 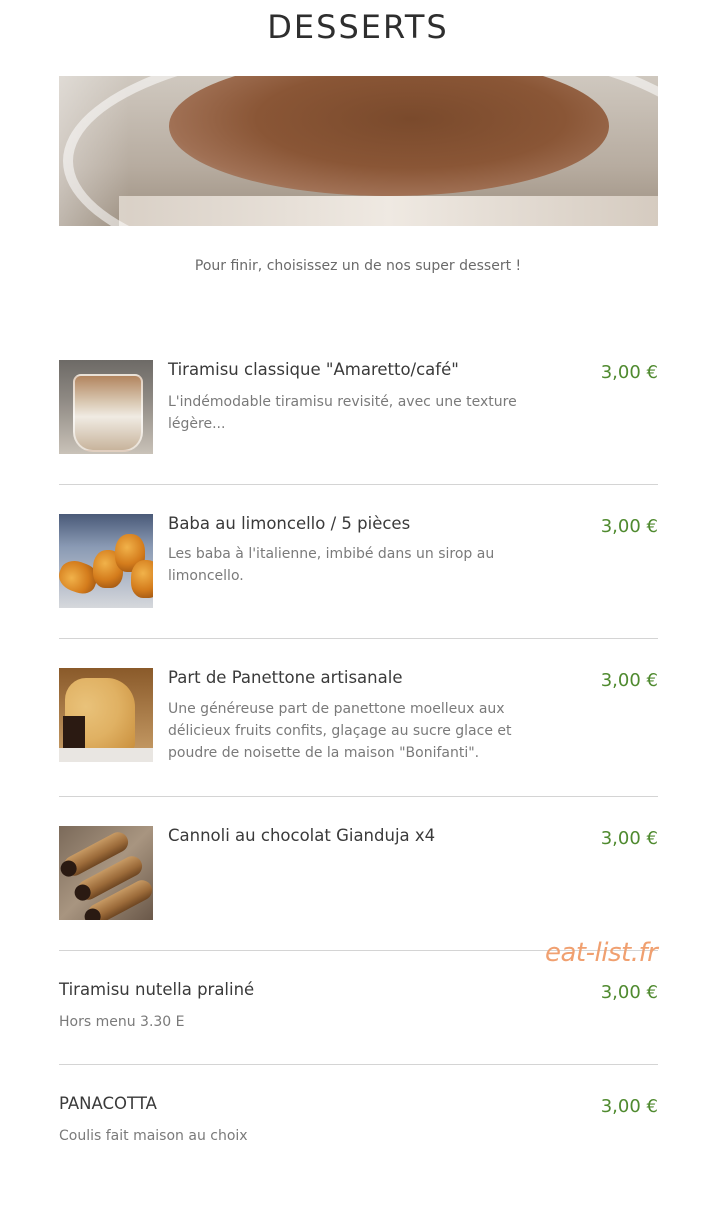 I want to click on item-name: Tiramisu nutella praliné, so click(x=157, y=989).